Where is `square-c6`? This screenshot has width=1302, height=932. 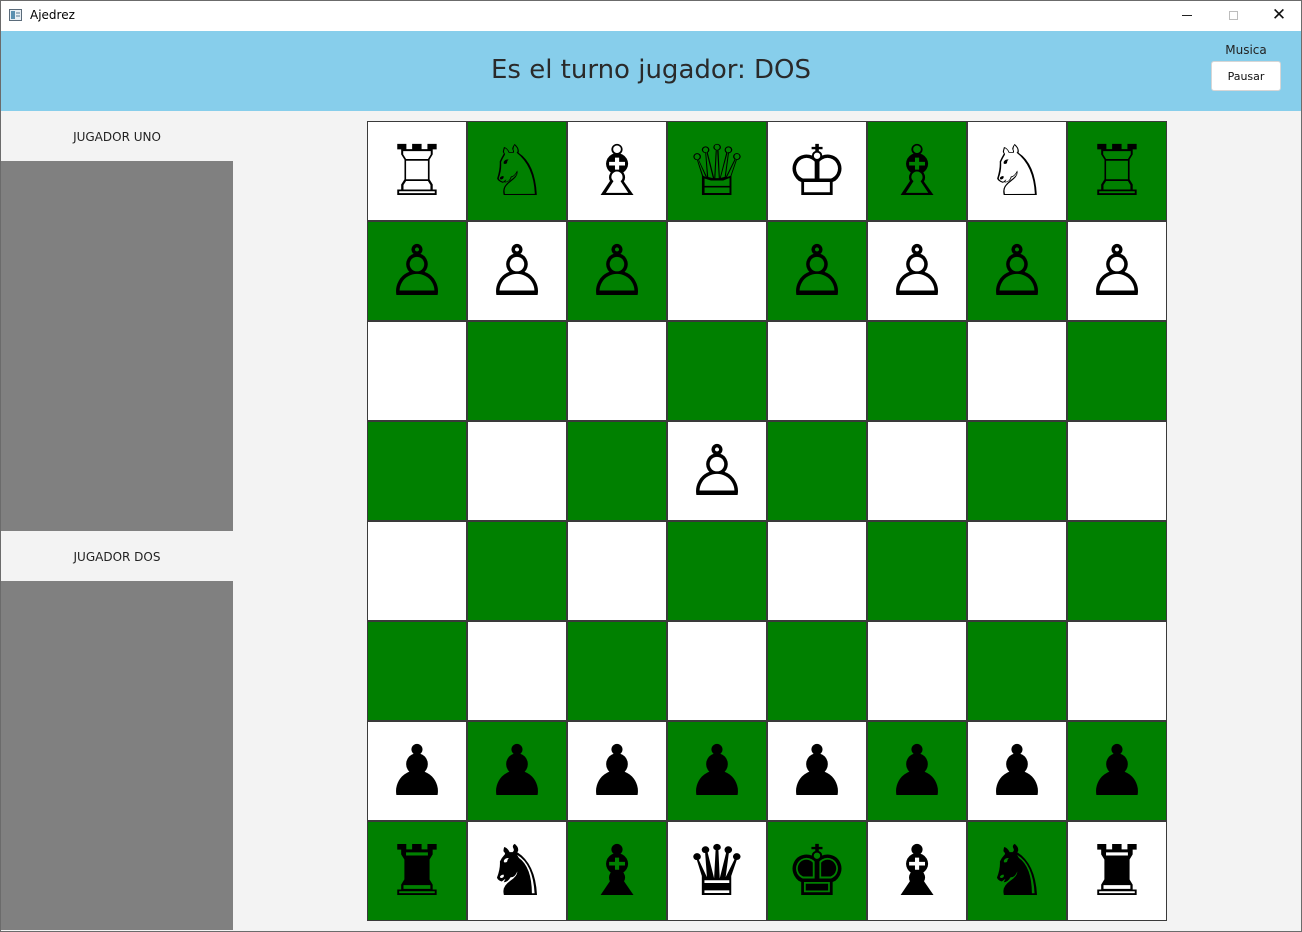
square-c6 is located at coordinates (617, 371).